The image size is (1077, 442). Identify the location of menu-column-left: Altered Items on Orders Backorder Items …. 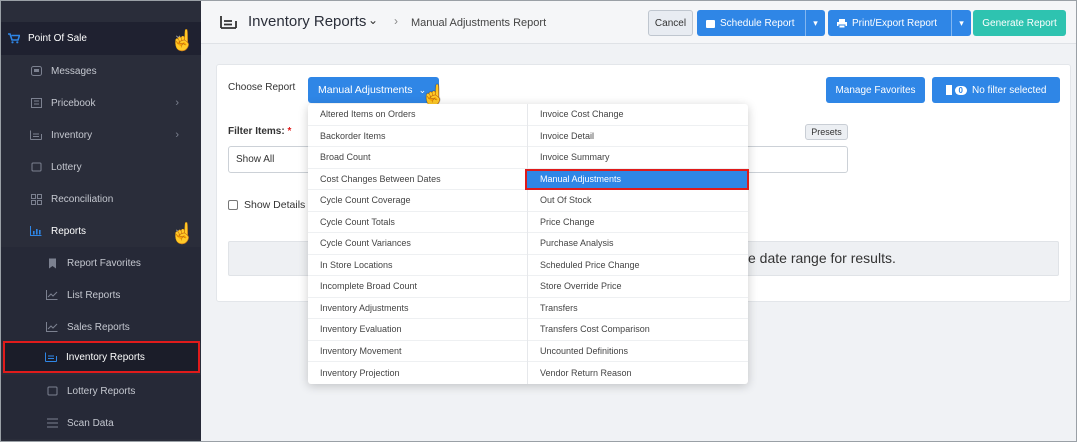
(418, 244).